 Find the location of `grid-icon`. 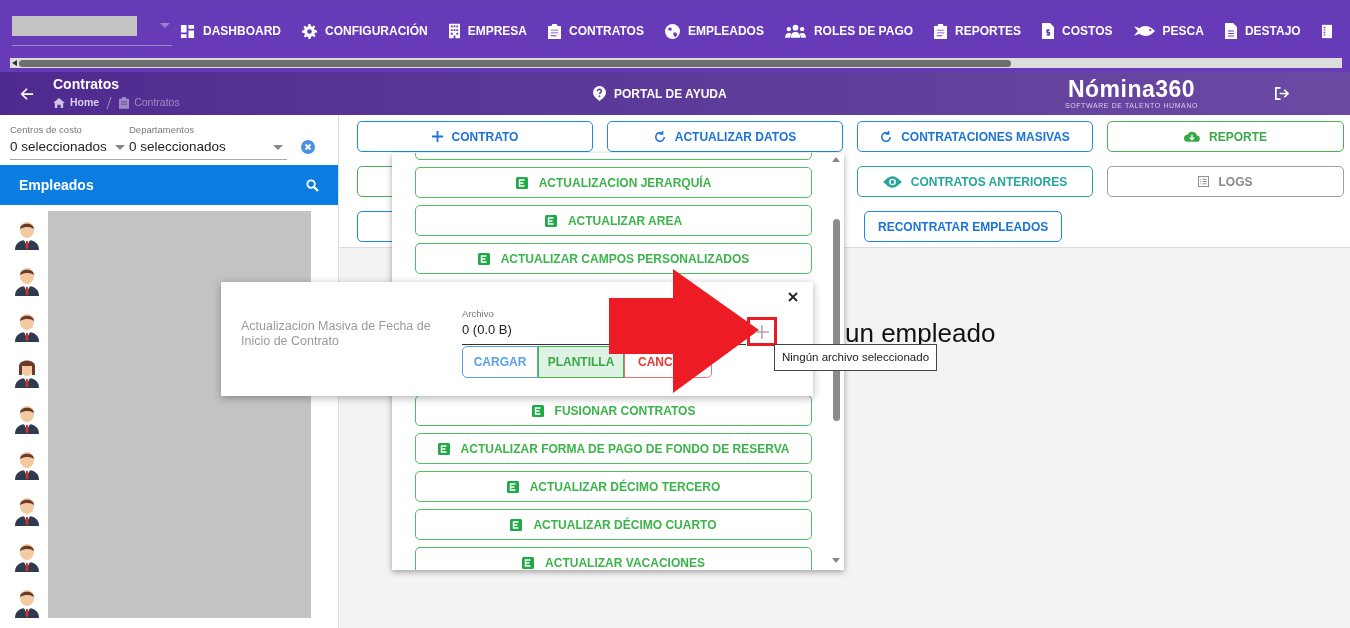

grid-icon is located at coordinates (187, 31).